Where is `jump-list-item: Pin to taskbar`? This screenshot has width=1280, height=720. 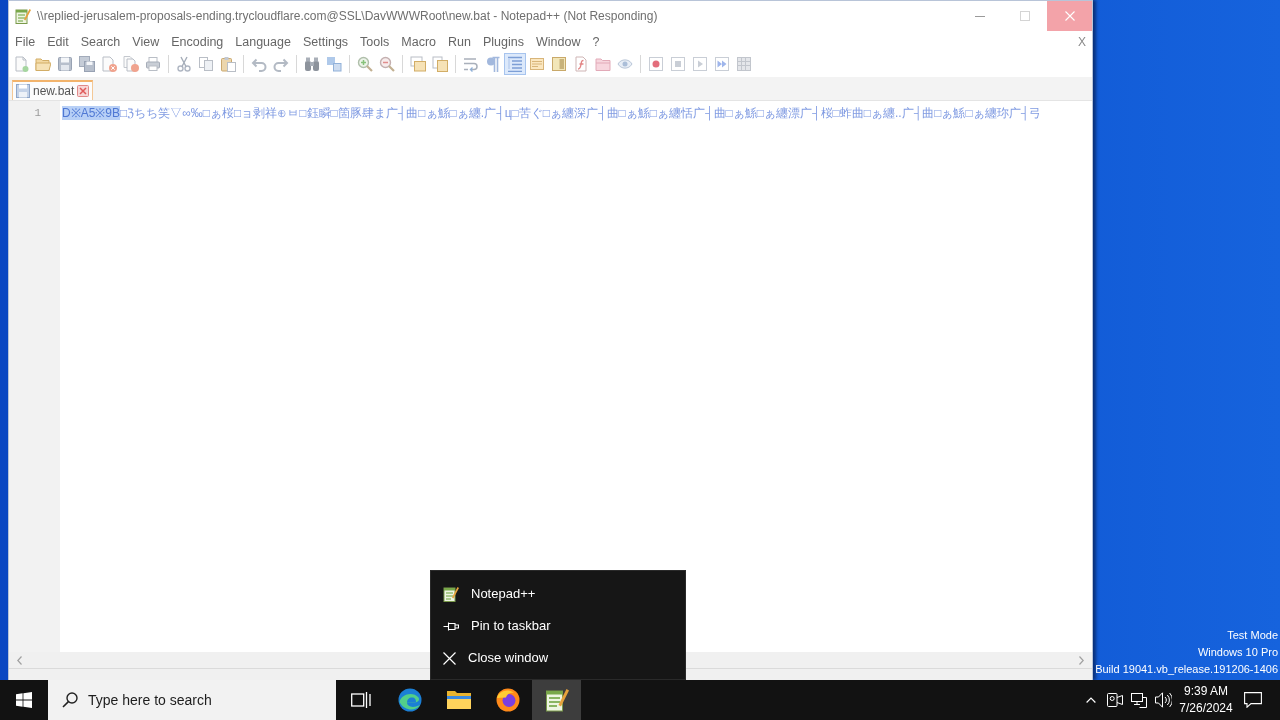
jump-list-item: Pin to taskbar is located at coordinates (558, 626).